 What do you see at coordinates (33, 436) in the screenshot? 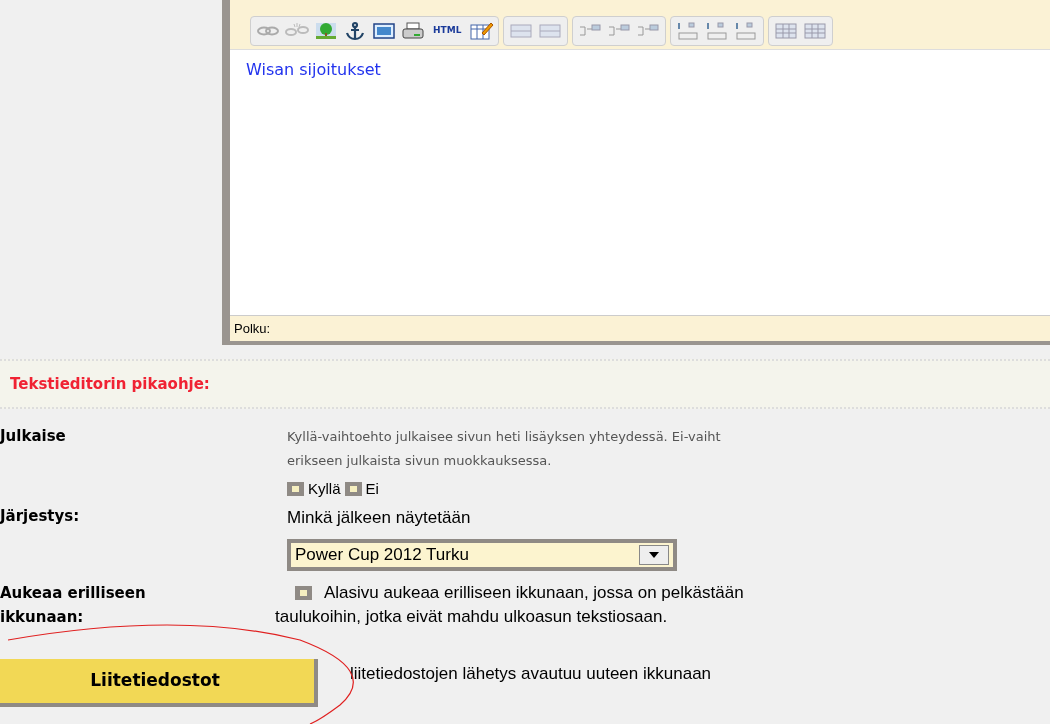
I see `field-label: Julkaise` at bounding box center [33, 436].